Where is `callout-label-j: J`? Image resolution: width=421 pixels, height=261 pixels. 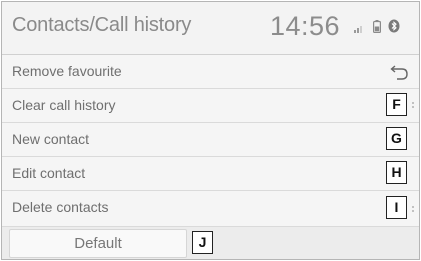
callout-label-j: J is located at coordinates (202, 242).